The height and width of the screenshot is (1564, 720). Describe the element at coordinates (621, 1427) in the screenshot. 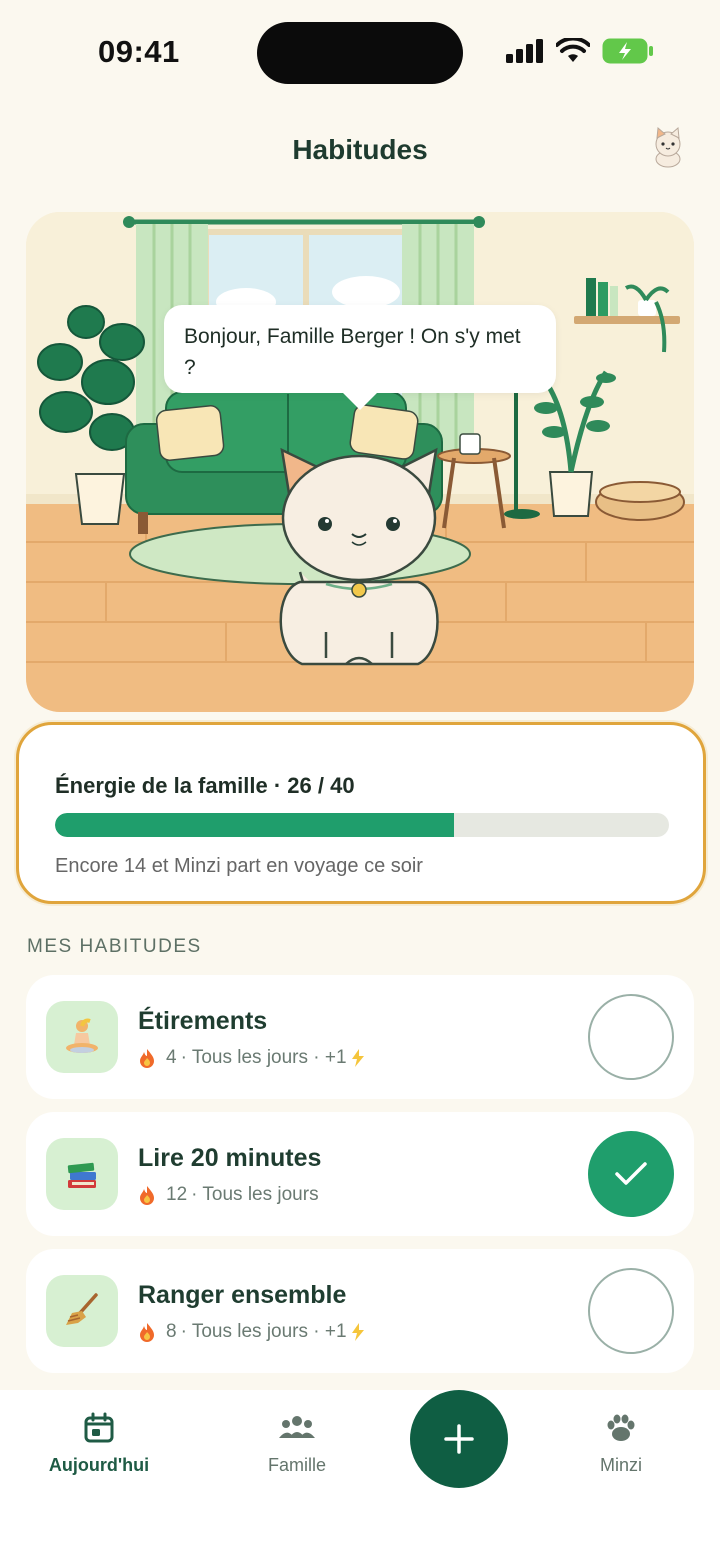

I see `paw-icon` at that location.